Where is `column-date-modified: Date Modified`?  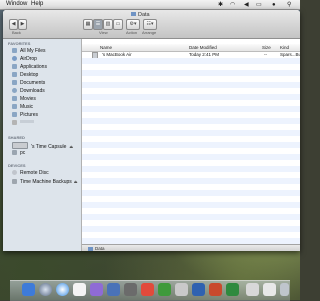 column-date-modified: Date Modified is located at coordinates (203, 47).